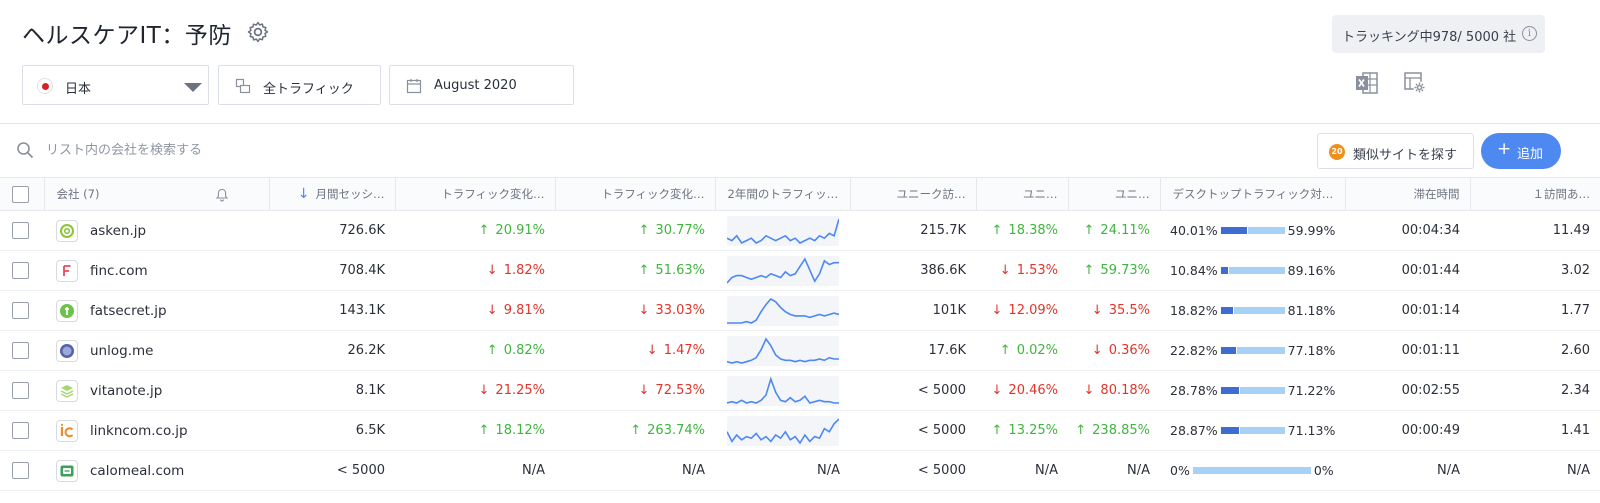  What do you see at coordinates (332, 430) in the screenshot?
I see `monthly-sessions-cell: 6.5K` at bounding box center [332, 430].